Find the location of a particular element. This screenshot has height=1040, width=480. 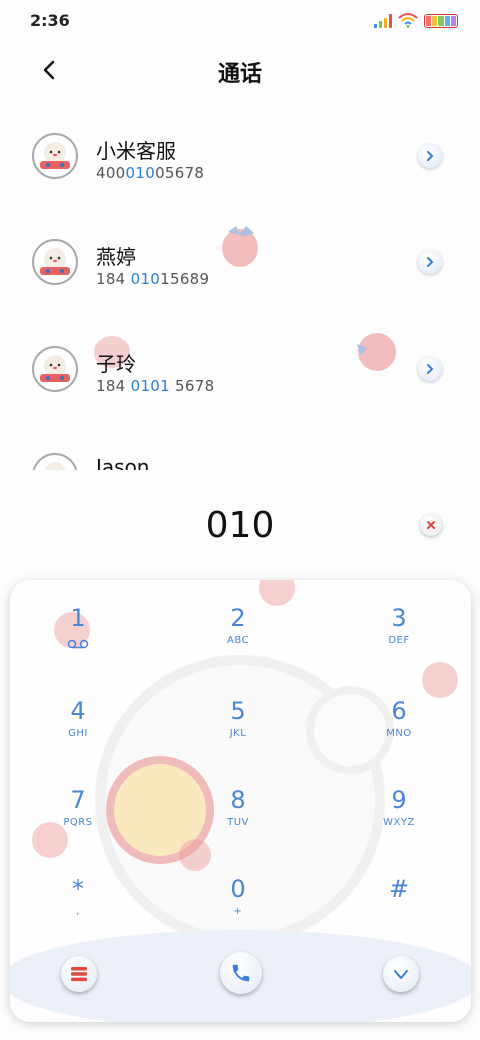

phone-icon is located at coordinates (241, 973).